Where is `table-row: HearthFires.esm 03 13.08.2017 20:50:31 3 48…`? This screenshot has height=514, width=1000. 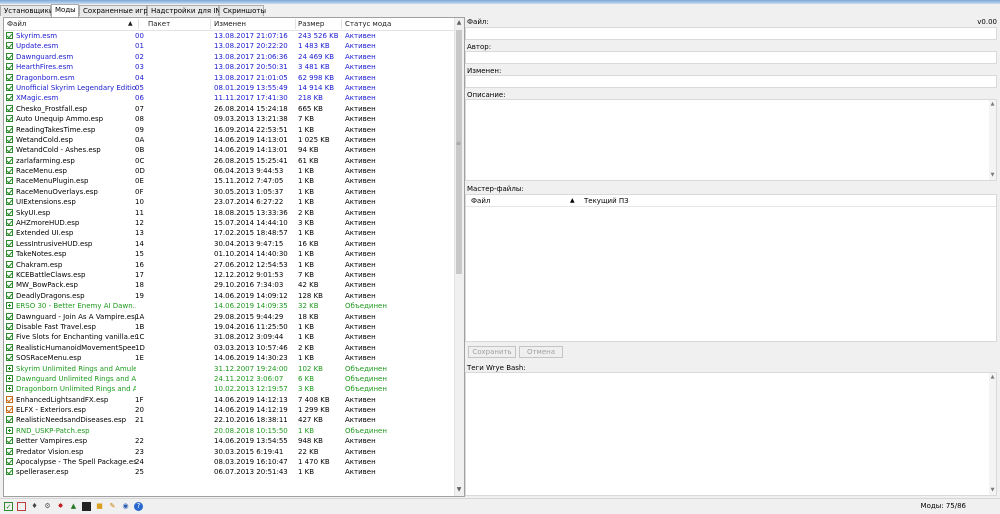 table-row: HearthFires.esm 03 13.08.2017 20:50:31 3 48… is located at coordinates (230, 67).